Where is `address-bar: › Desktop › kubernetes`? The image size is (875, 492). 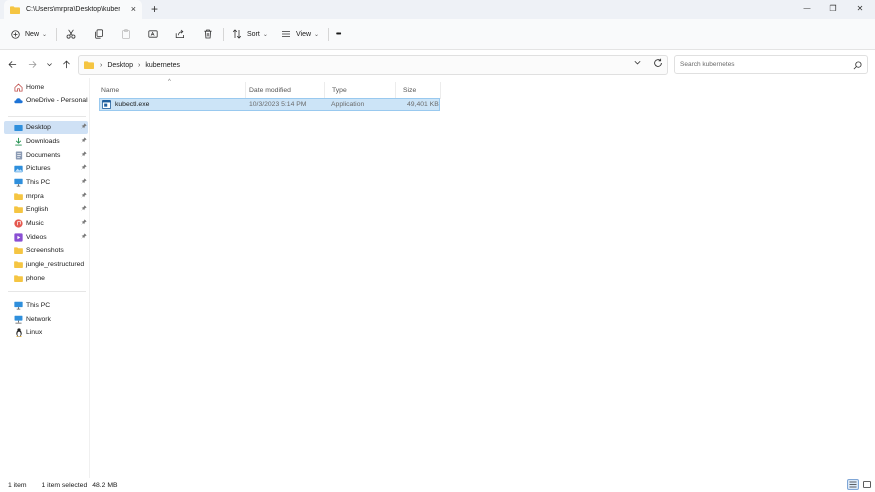
address-bar: › Desktop › kubernetes is located at coordinates (373, 65).